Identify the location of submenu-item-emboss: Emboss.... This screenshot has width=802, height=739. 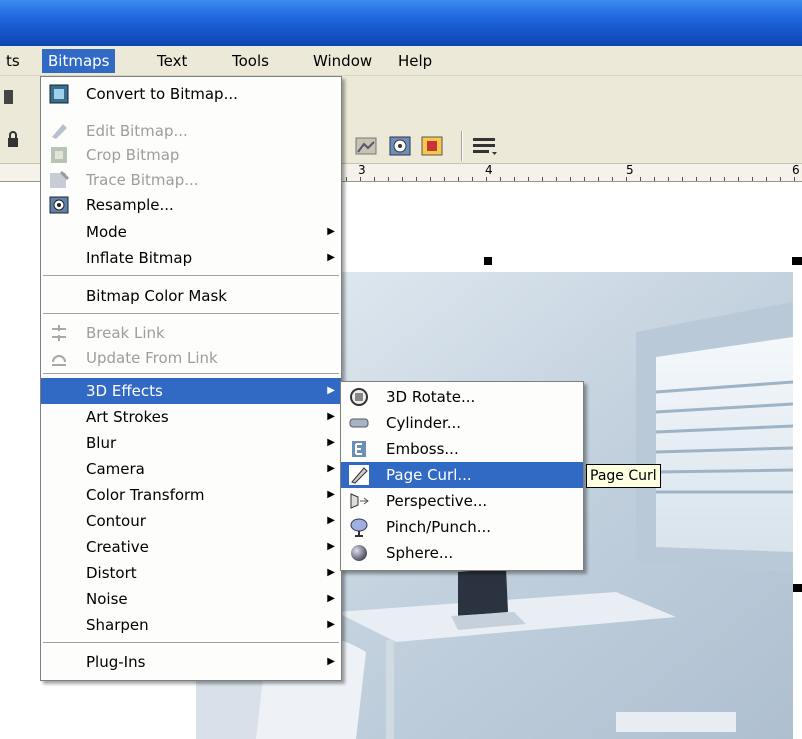
(462, 449).